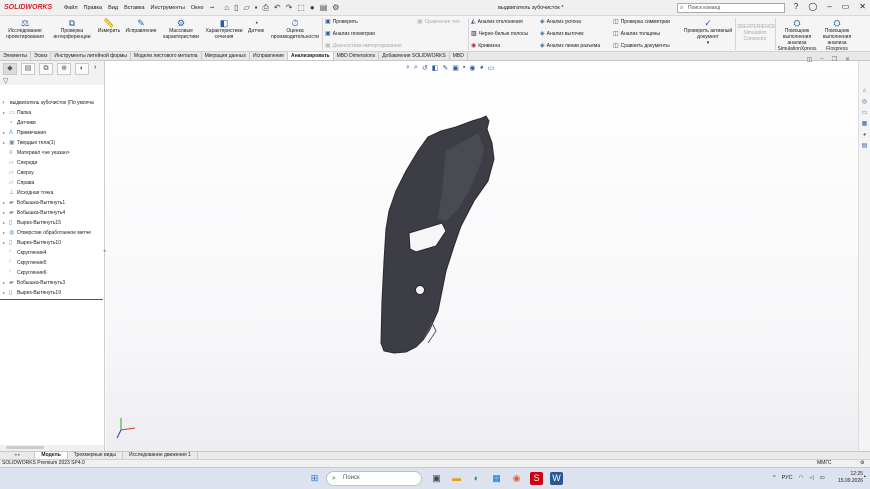  What do you see at coordinates (414, 56) in the screenshot?
I see `tab-8: Добавления SOLIDWORKS` at bounding box center [414, 56].